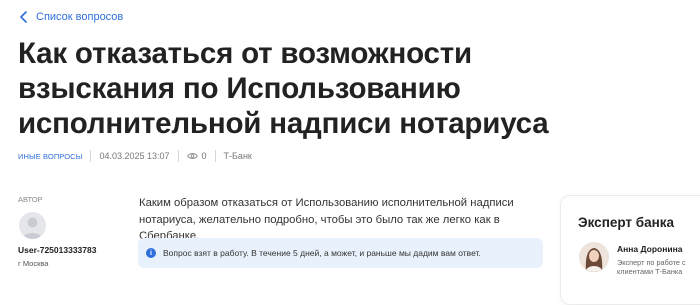 The height and width of the screenshot is (305, 700). Describe the element at coordinates (651, 267) in the screenshot. I see `expert-role: Эксперт по работе с клиентами Т-Банка` at that location.